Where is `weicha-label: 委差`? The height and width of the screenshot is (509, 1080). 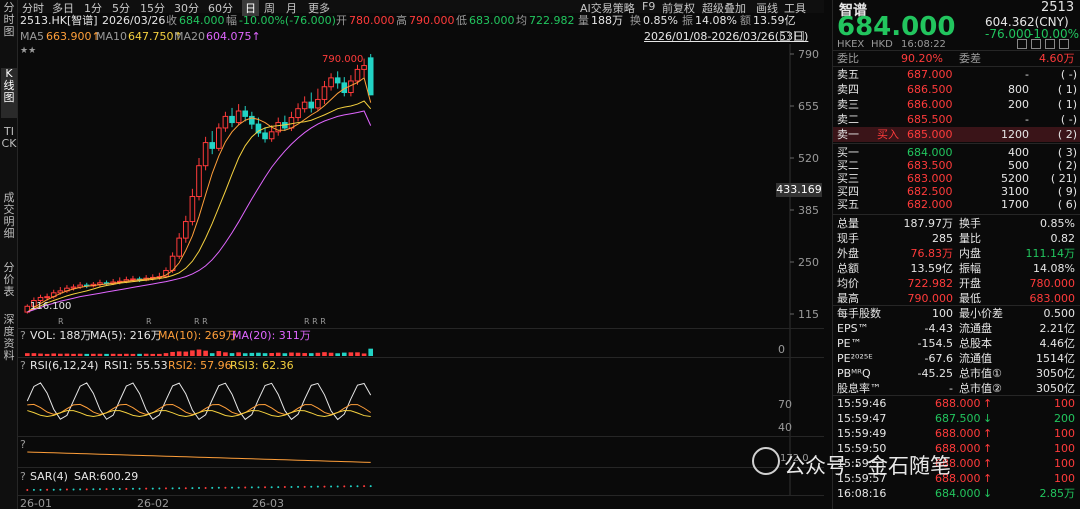 weicha-label: 委差 is located at coordinates (970, 58).